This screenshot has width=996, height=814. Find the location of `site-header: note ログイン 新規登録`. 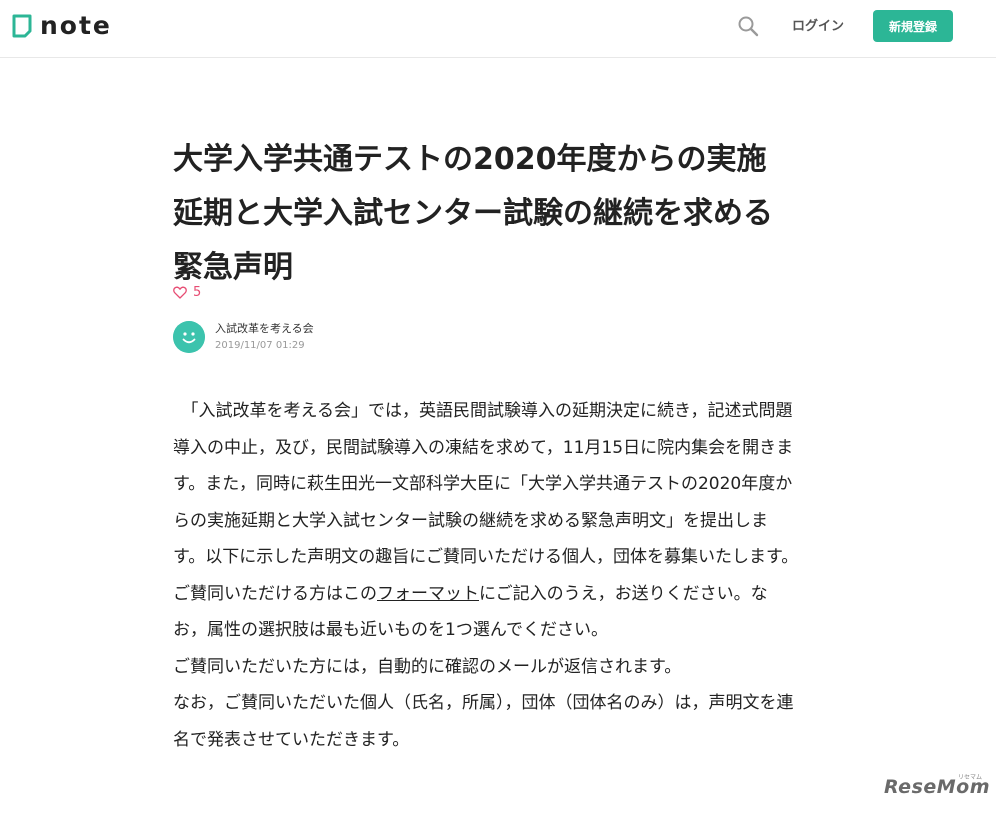

site-header: note ログイン 新規登録 is located at coordinates (498, 29).